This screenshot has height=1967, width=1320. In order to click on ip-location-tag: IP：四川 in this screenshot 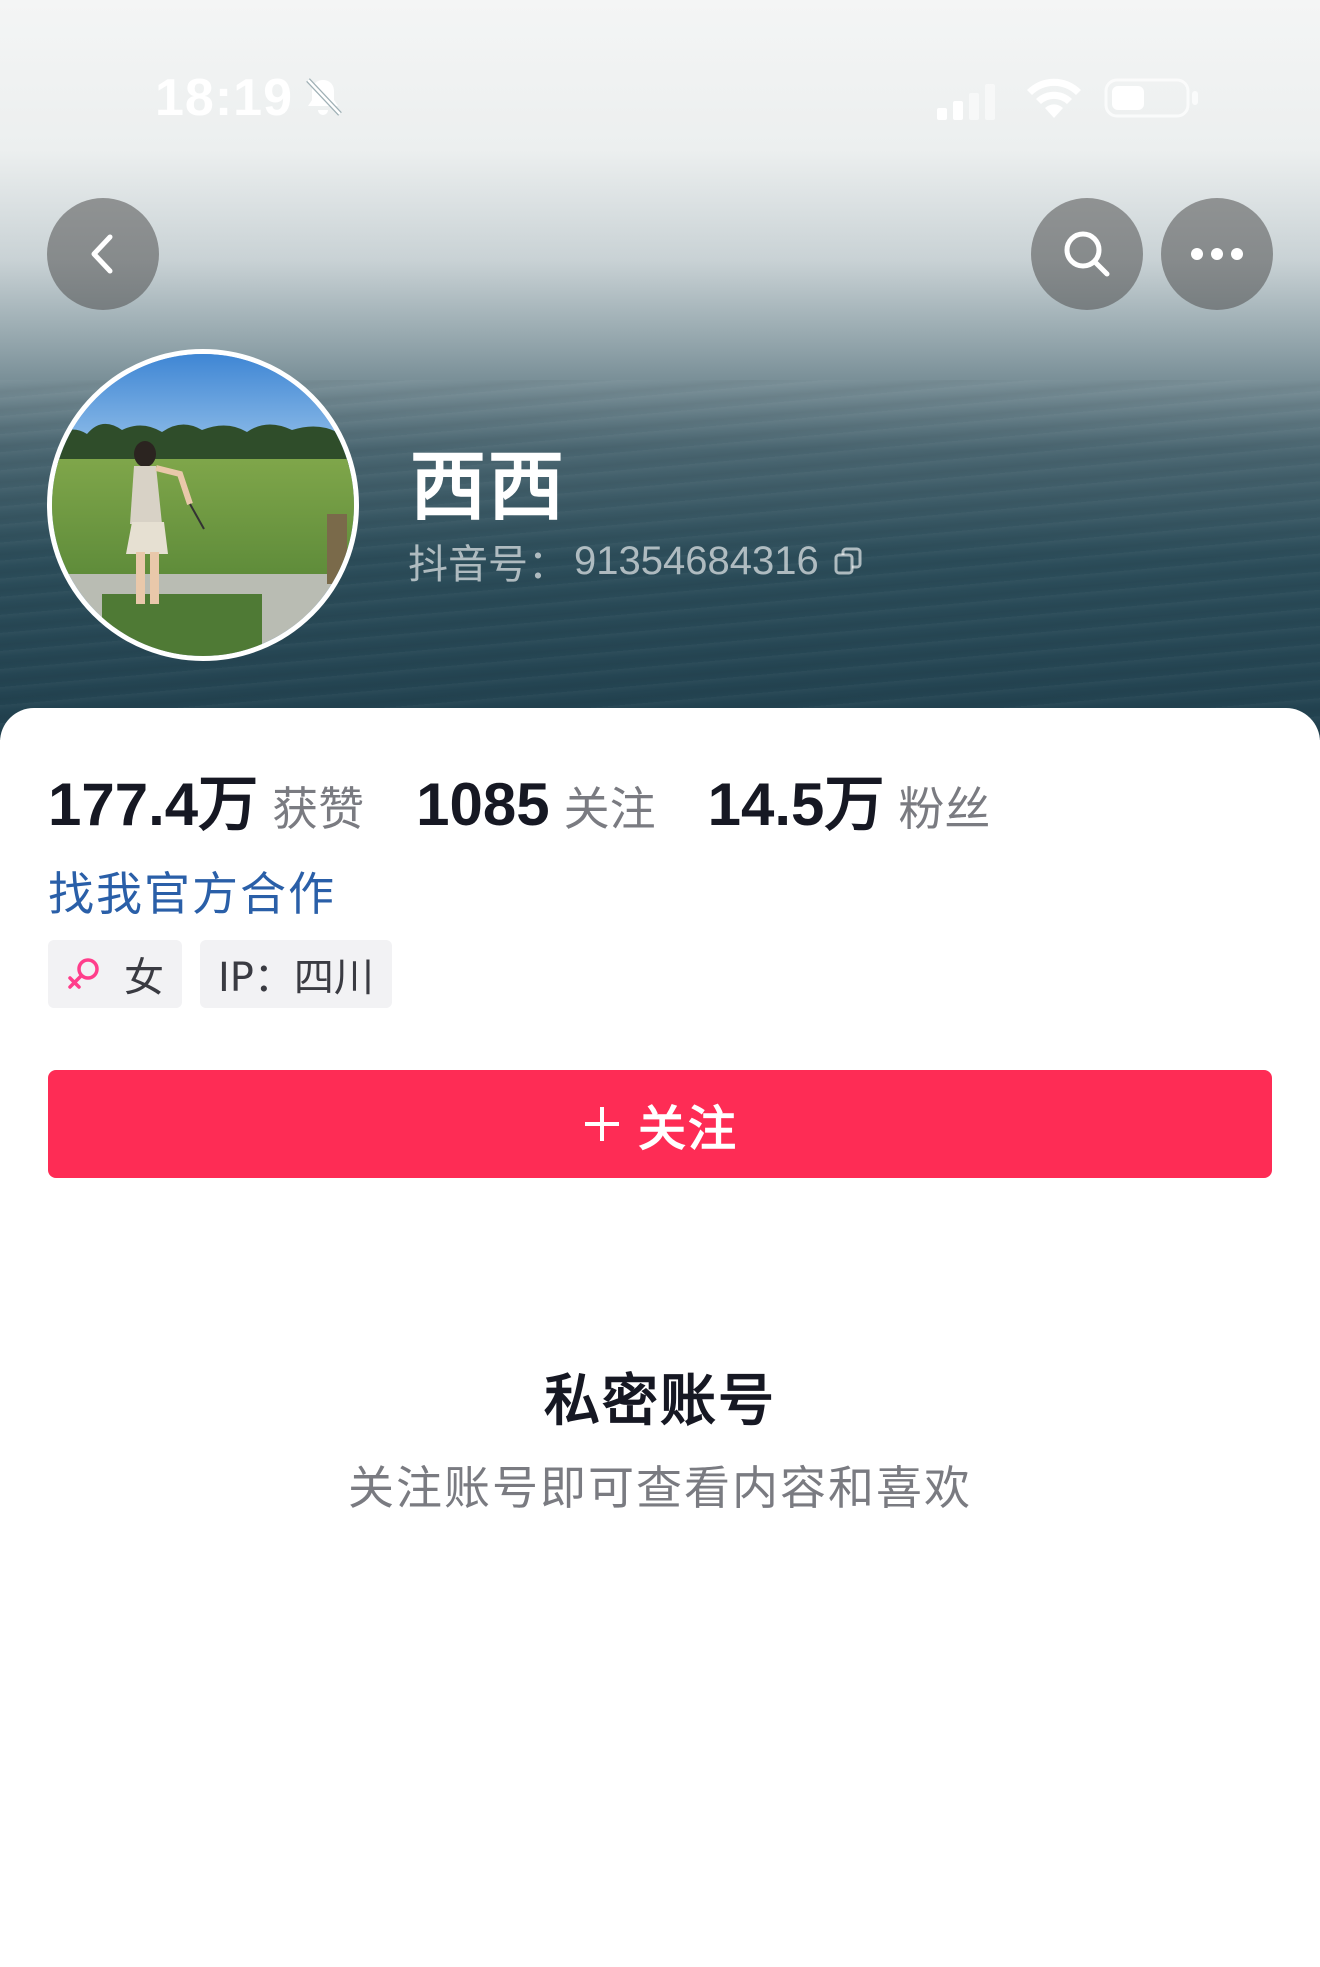, I will do `click(296, 974)`.